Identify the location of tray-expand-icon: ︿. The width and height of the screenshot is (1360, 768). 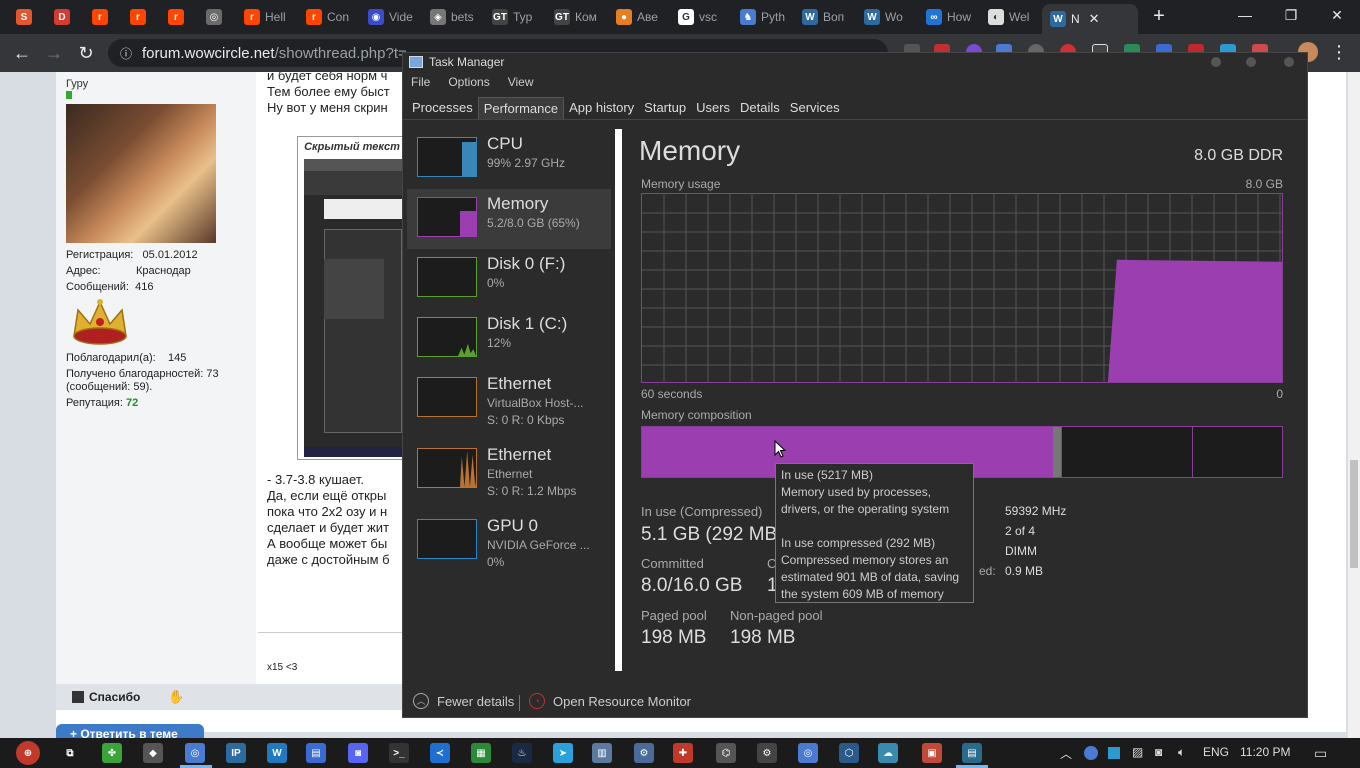
(1066, 753).